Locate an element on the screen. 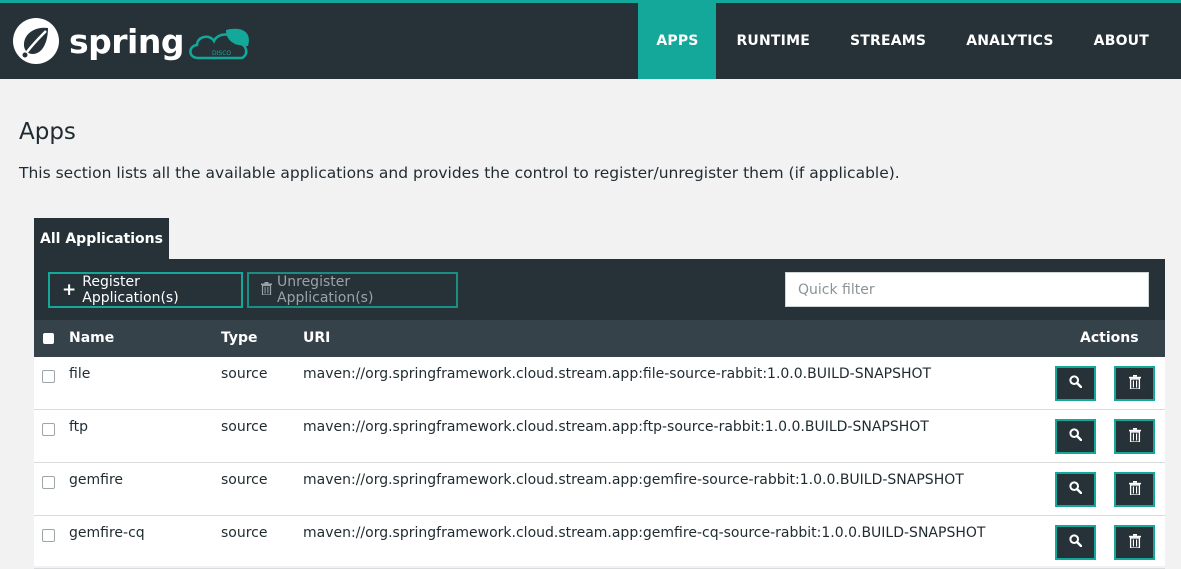 Image resolution: width=1181 pixels, height=569 pixels. column-header-actions: Actions is located at coordinates (1109, 338).